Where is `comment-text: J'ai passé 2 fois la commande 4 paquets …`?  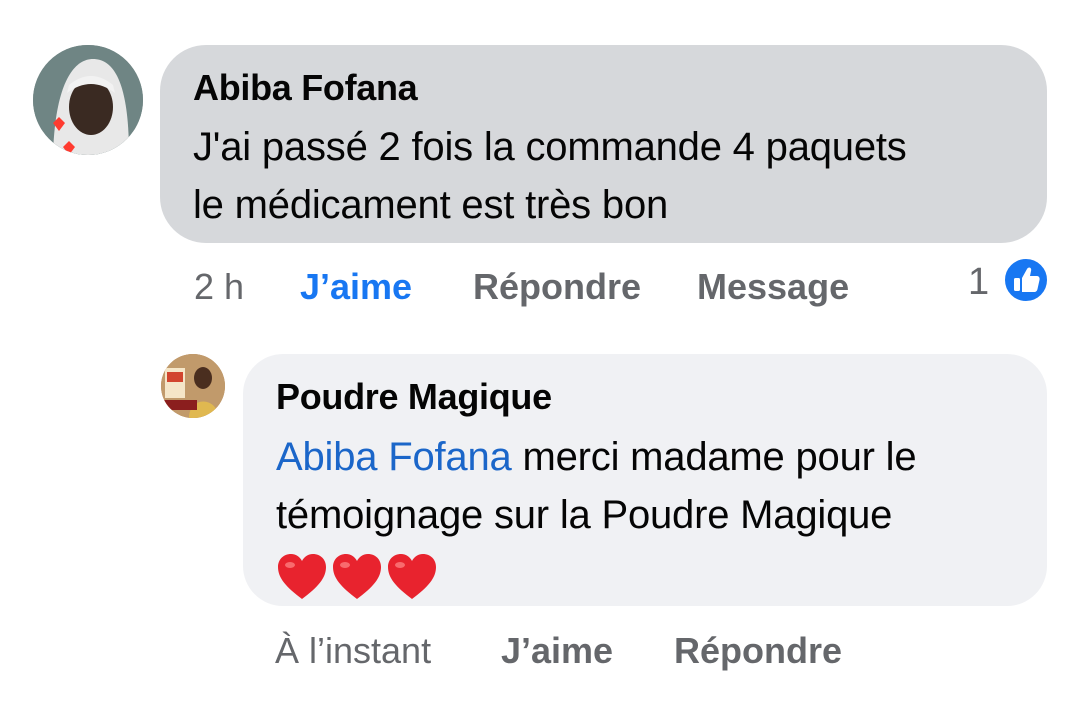 comment-text: J'ai passé 2 fois la commande 4 paquets … is located at coordinates (608, 176).